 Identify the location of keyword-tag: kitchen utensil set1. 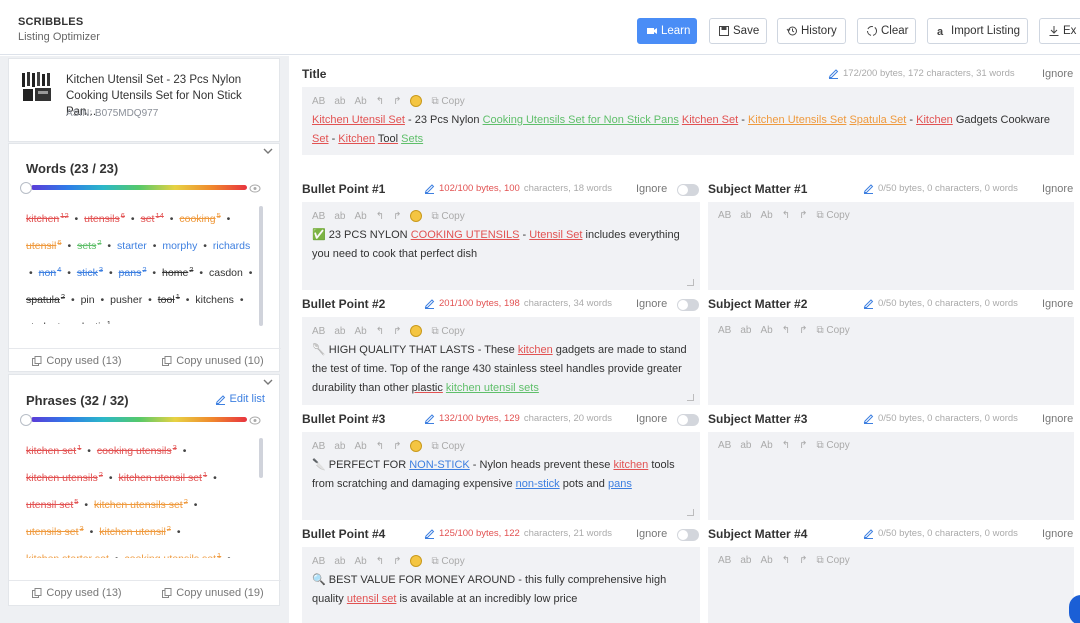
(163, 477).